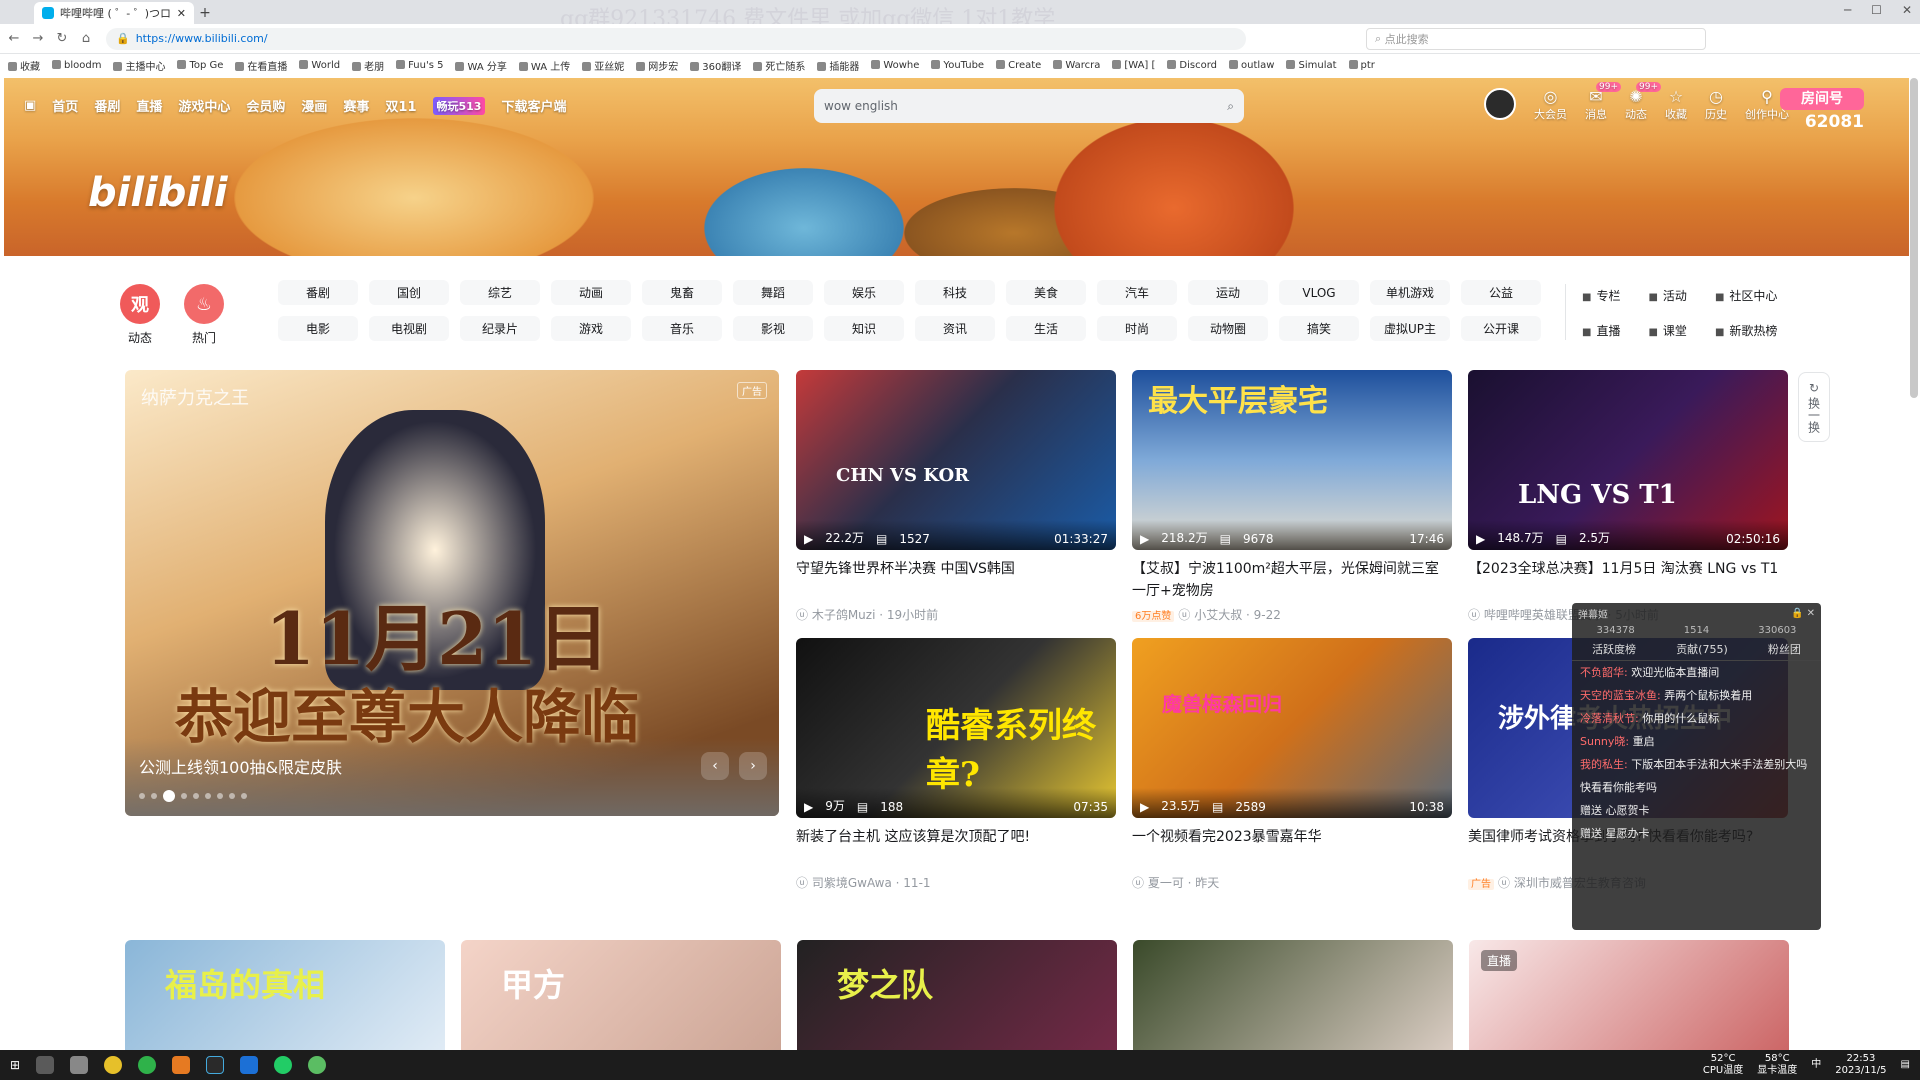 This screenshot has height=1080, width=1920. I want to click on bookmark-item: [WA] [, so click(1133, 65).